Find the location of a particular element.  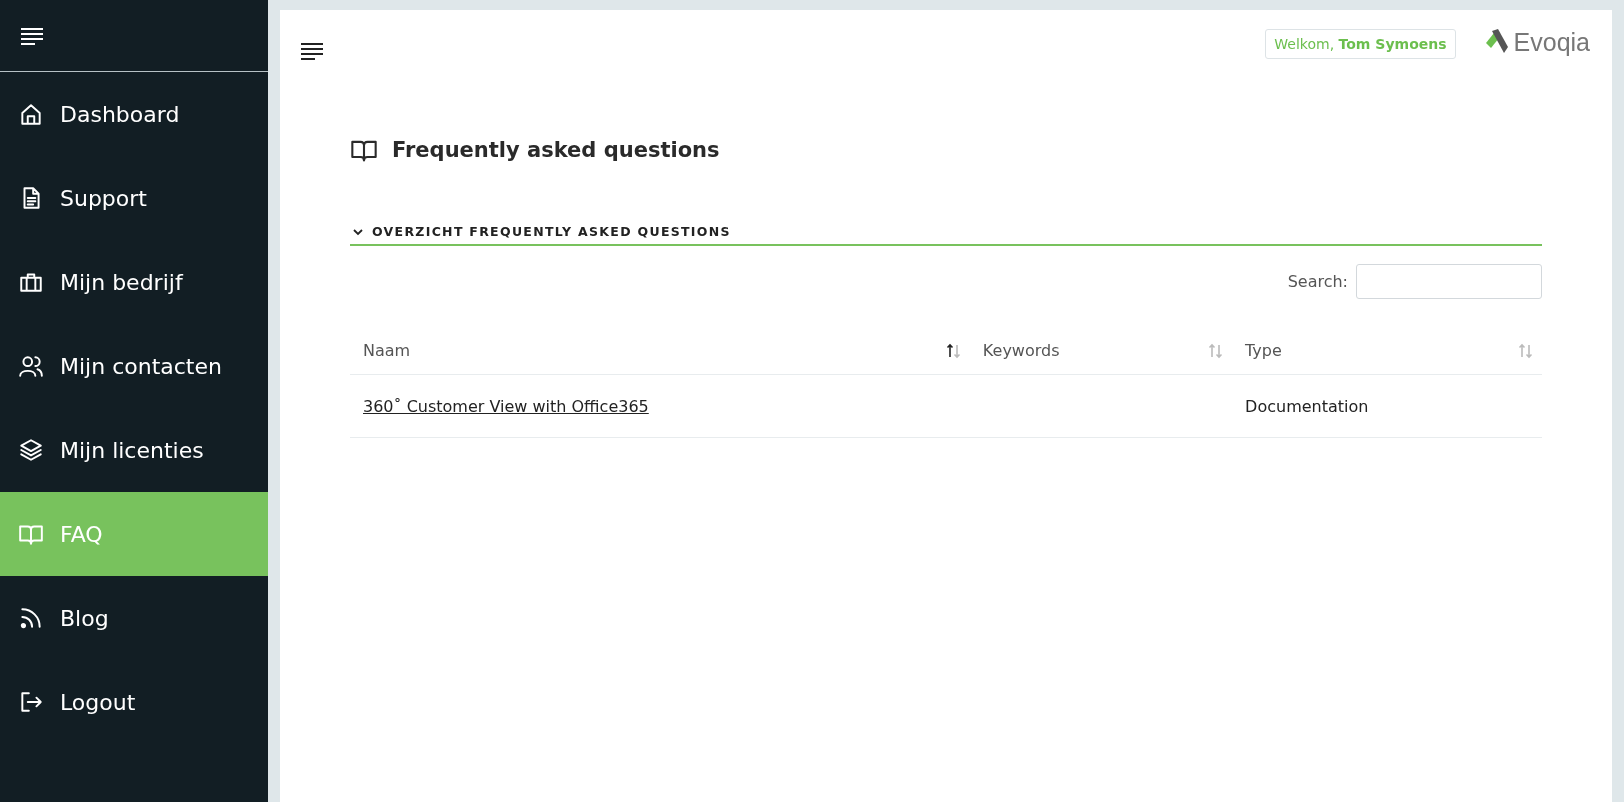

logo-text: Evoqia is located at coordinates (1551, 42).